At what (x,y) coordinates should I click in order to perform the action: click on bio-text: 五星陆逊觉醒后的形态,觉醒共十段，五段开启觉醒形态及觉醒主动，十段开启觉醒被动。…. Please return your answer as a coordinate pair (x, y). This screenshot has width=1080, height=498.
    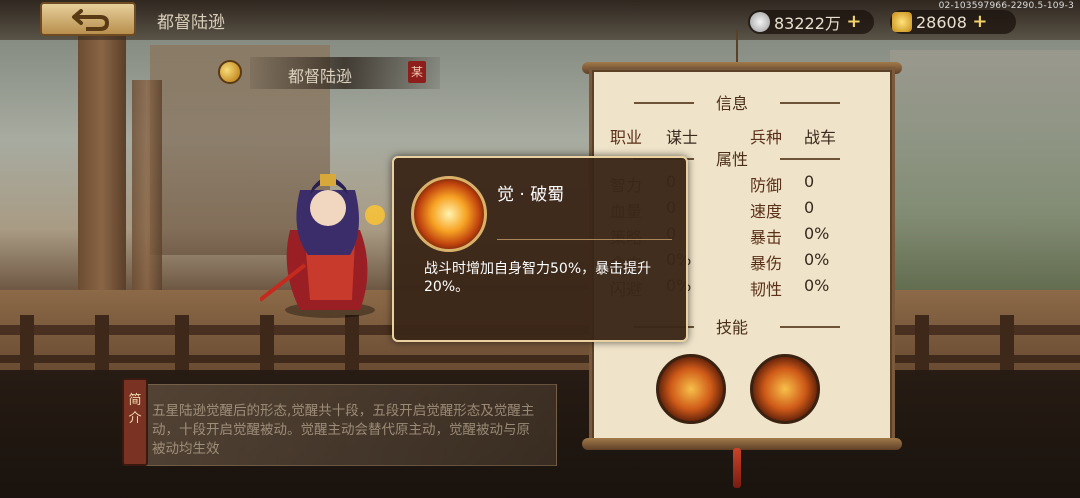
    Looking at the image, I should click on (343, 430).